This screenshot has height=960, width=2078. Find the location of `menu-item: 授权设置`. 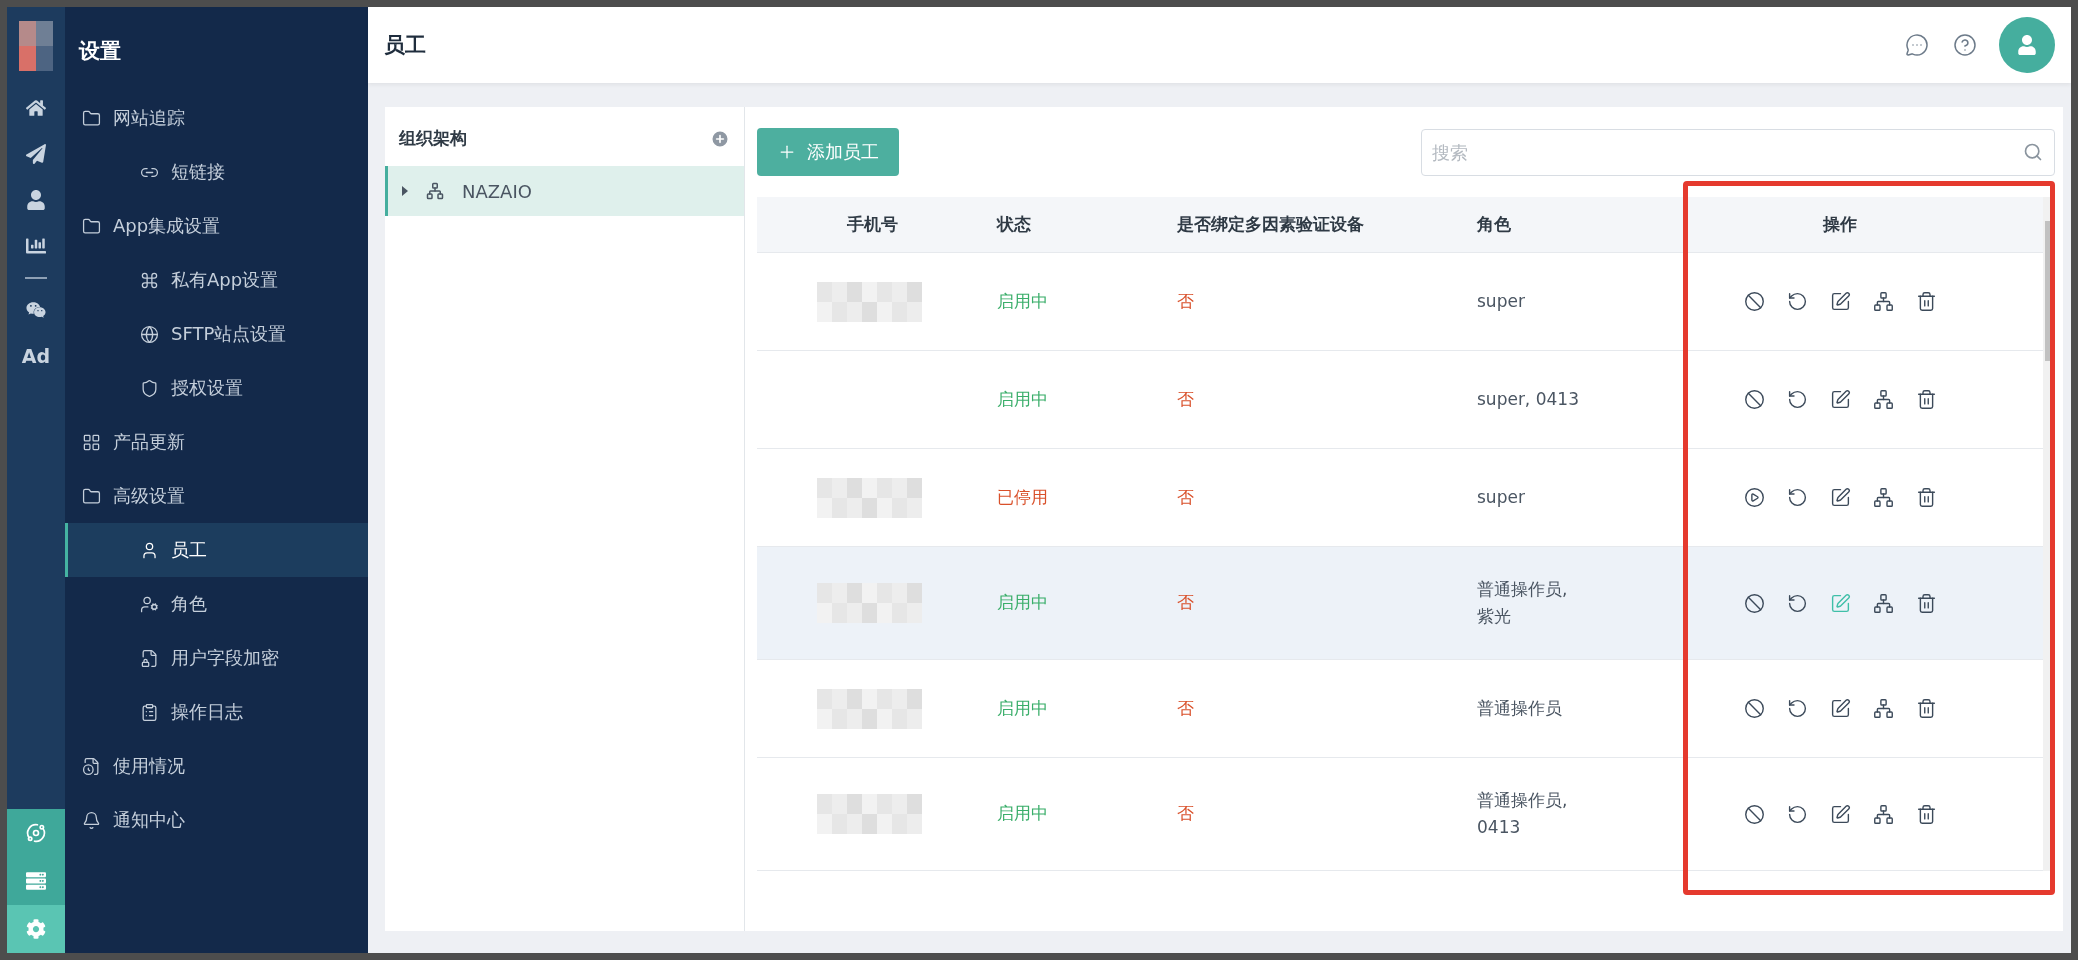

menu-item: 授权设置 is located at coordinates (216, 388).